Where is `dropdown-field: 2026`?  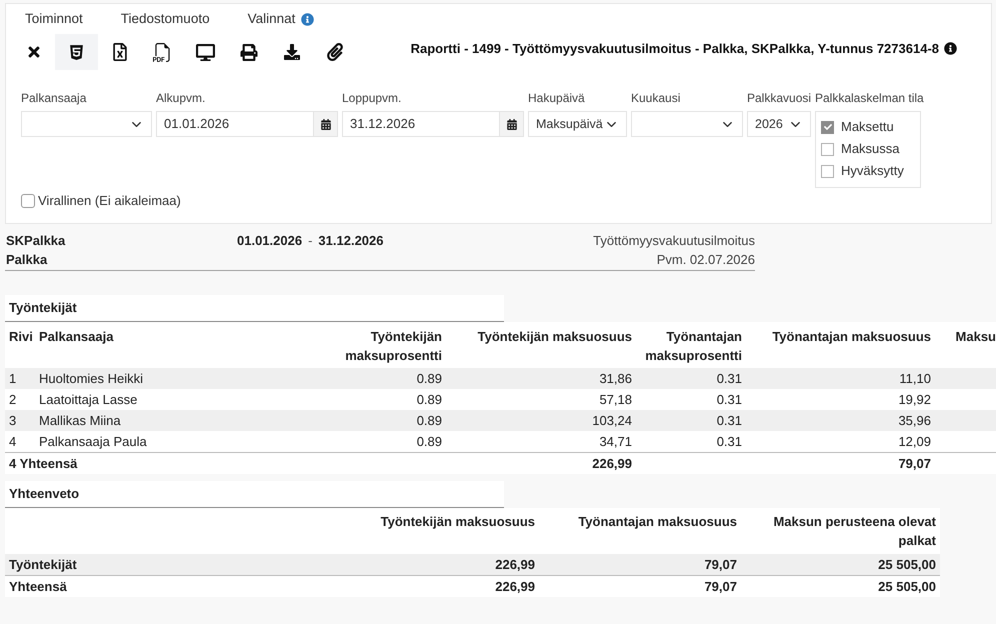 dropdown-field: 2026 is located at coordinates (779, 124).